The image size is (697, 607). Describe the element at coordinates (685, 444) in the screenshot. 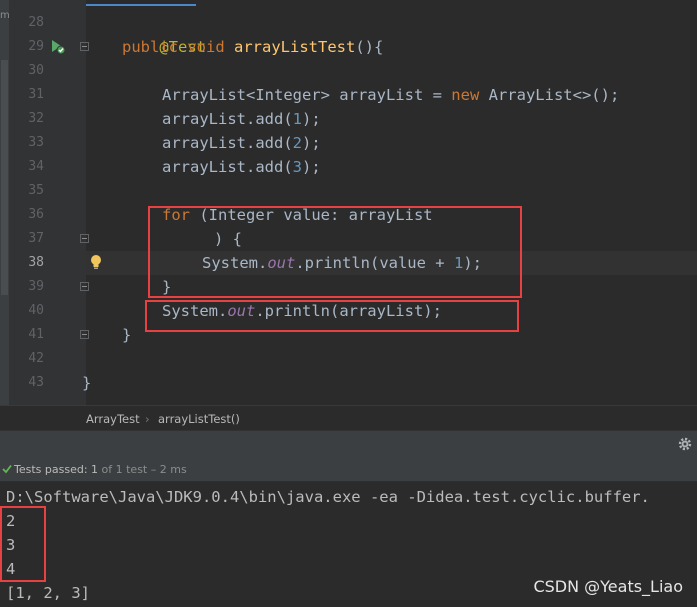

I see `gear-icon` at that location.